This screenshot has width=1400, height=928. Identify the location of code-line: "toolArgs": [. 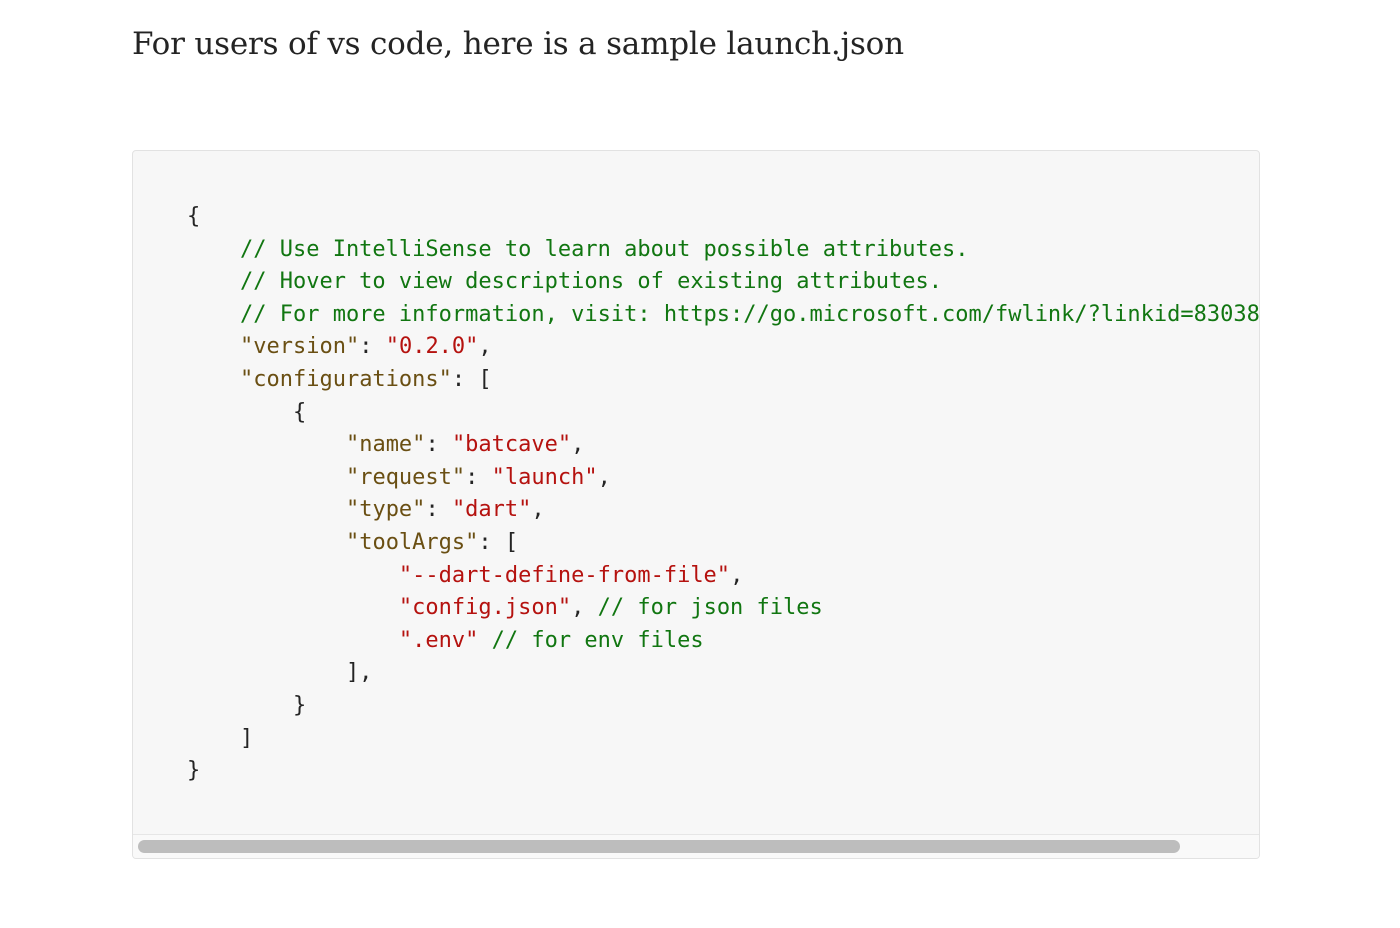
(723, 543).